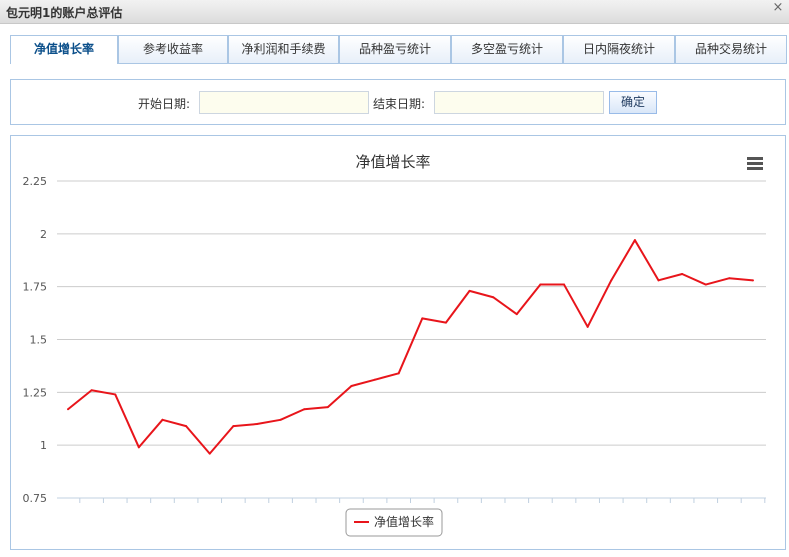 This screenshot has height=557, width=789. Describe the element at coordinates (404, 521) in the screenshot. I see `legend-label: 净值增长率` at that location.